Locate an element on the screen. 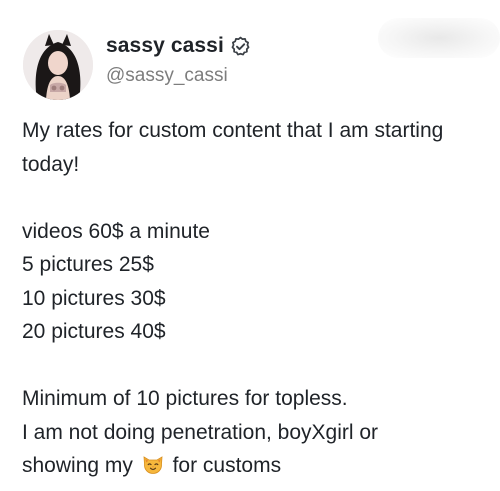 This screenshot has width=500, height=491. post-line-last: showing my for customs is located at coordinates (257, 466).